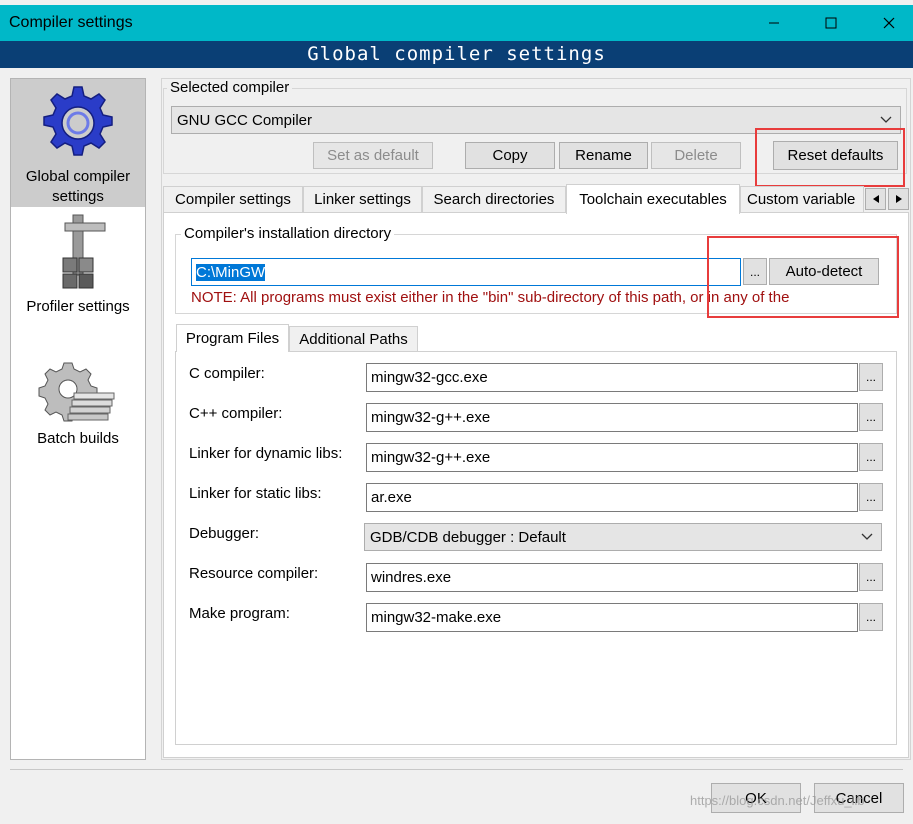 Image resolution: width=913 pixels, height=824 pixels. What do you see at coordinates (373, 155) in the screenshot?
I see `set-default-button: Set as default` at bounding box center [373, 155].